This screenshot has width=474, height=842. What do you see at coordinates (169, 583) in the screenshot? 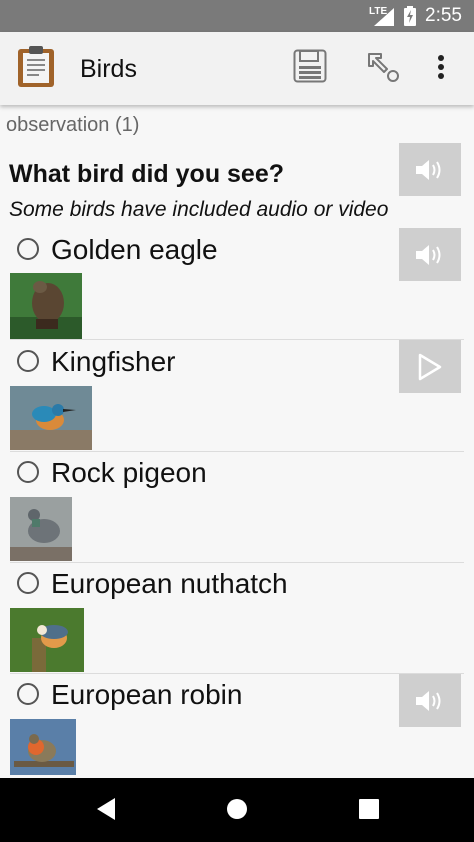
I see `choice-label: European nuthatch` at bounding box center [169, 583].